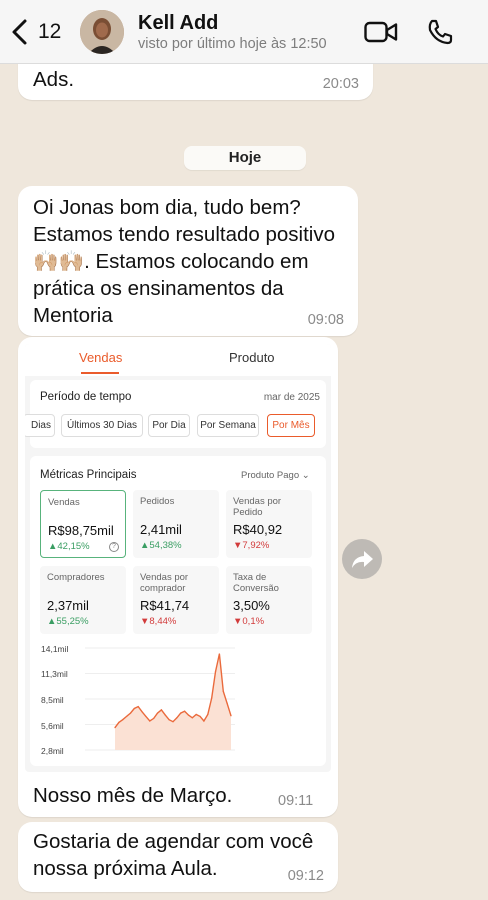 This screenshot has width=488, height=900. What do you see at coordinates (54, 674) in the screenshot?
I see `y-tick-label: 11,3mil` at bounding box center [54, 674].